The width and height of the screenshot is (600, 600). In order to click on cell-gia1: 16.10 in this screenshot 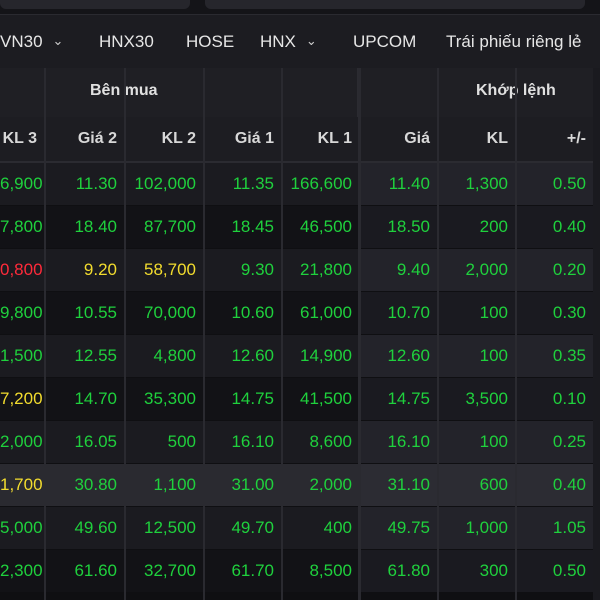, I will do `click(242, 442)`.